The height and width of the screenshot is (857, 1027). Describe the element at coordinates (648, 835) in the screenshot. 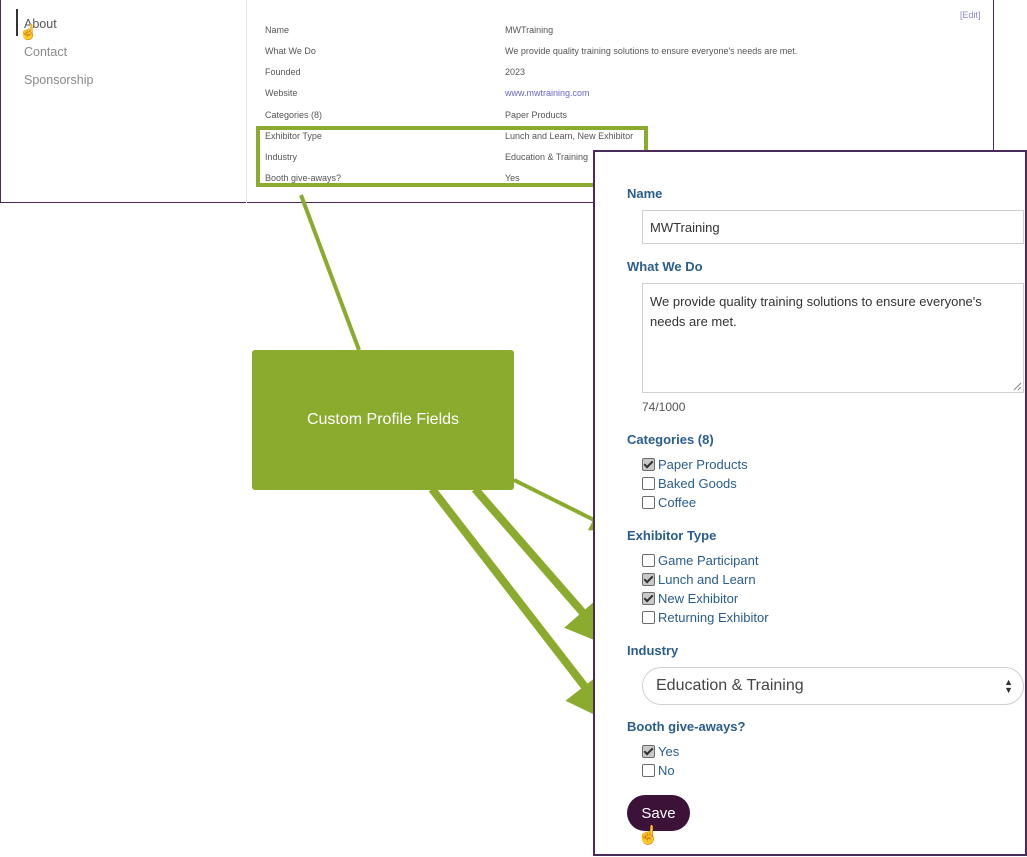

I see `pointer-hand-icon: ☝` at that location.